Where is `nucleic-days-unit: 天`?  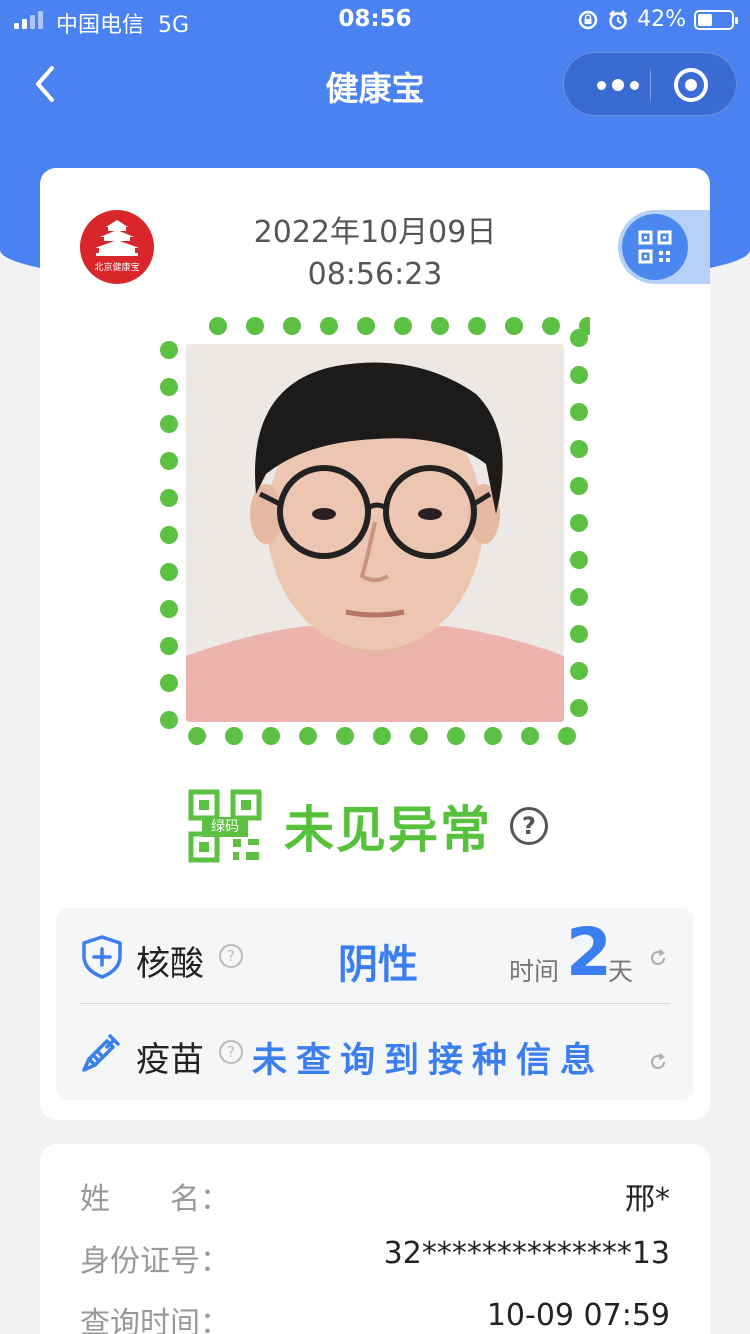 nucleic-days-unit: 天 is located at coordinates (621, 971).